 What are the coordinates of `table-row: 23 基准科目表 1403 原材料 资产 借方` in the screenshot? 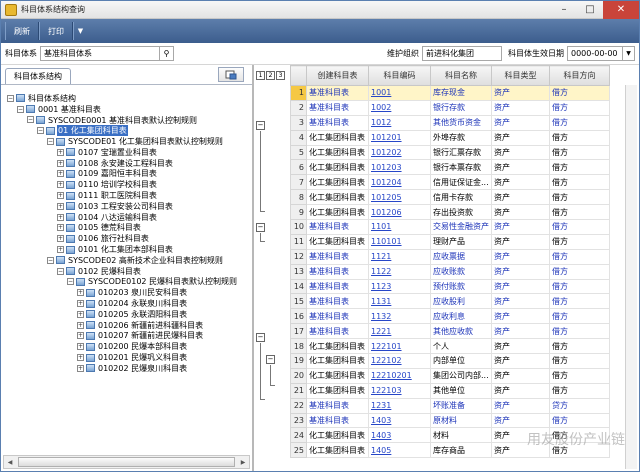 It's located at (450, 420).